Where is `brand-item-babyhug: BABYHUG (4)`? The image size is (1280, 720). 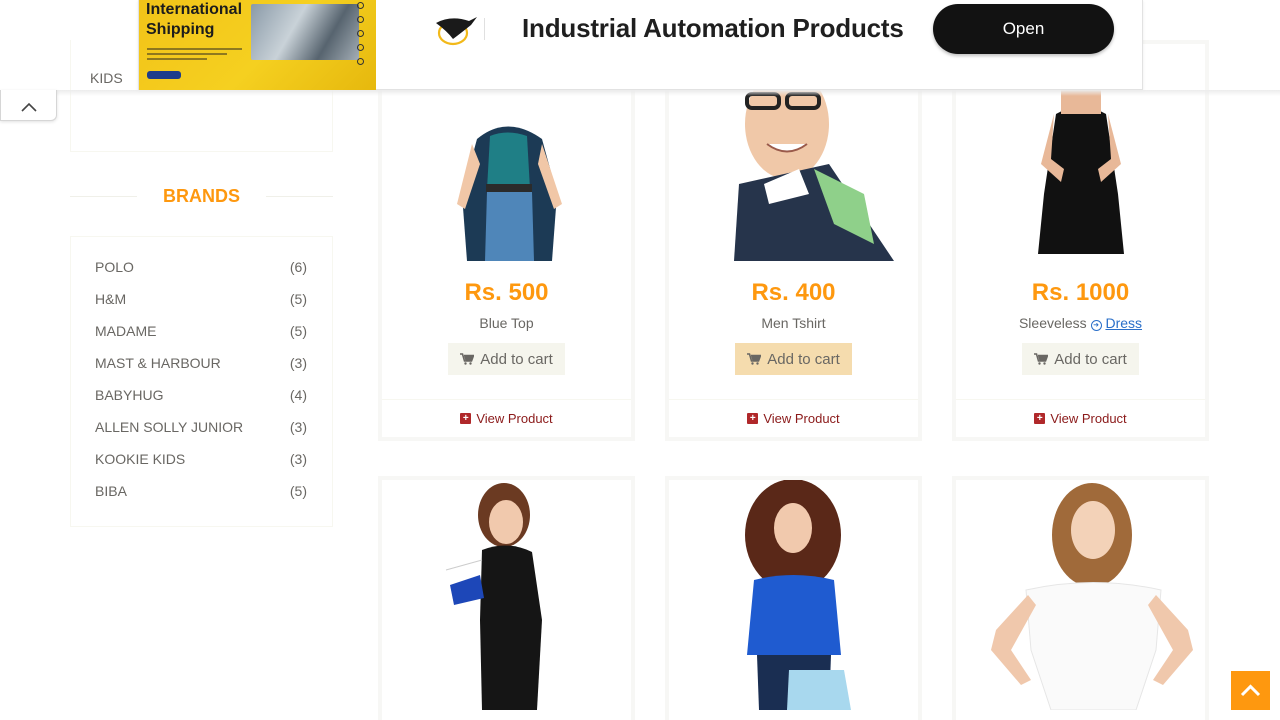
brand-item-babyhug: BABYHUG (4) is located at coordinates (201, 395).